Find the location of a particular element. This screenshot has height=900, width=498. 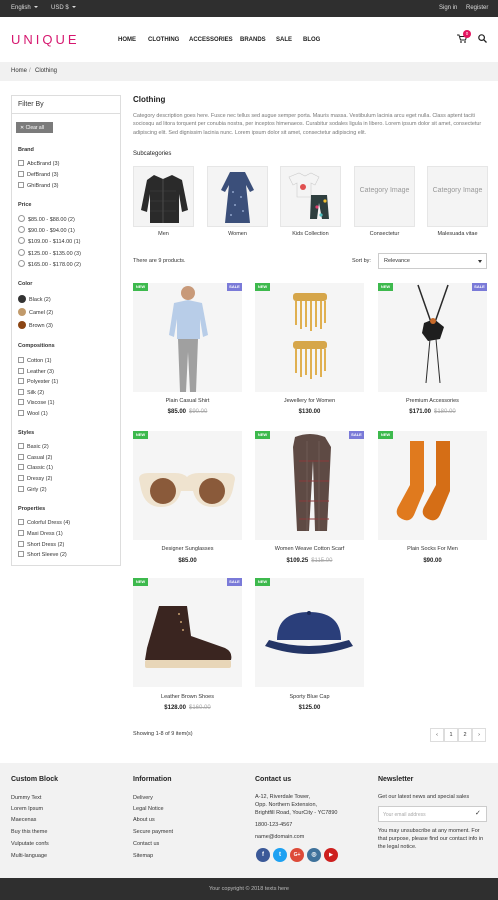

filter-composition-item: Leather (3) is located at coordinates (36, 371).